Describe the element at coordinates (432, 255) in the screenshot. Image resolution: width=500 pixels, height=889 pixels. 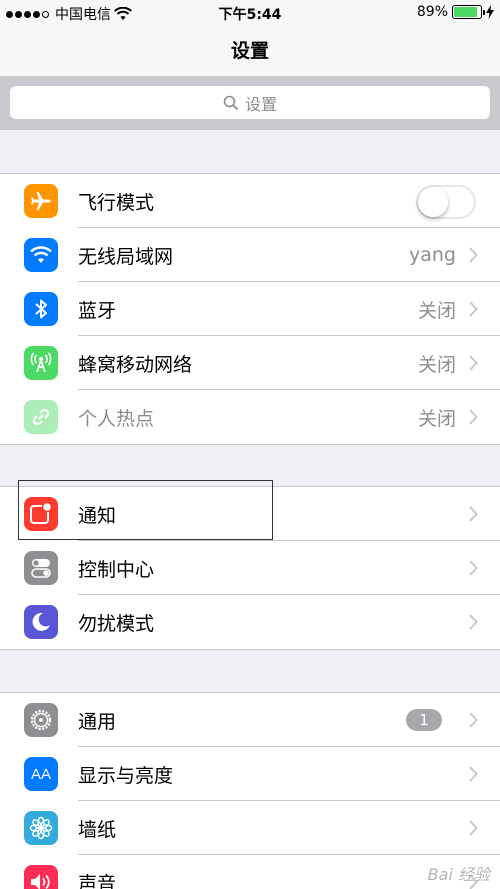
I see `row-value: yang` at that location.